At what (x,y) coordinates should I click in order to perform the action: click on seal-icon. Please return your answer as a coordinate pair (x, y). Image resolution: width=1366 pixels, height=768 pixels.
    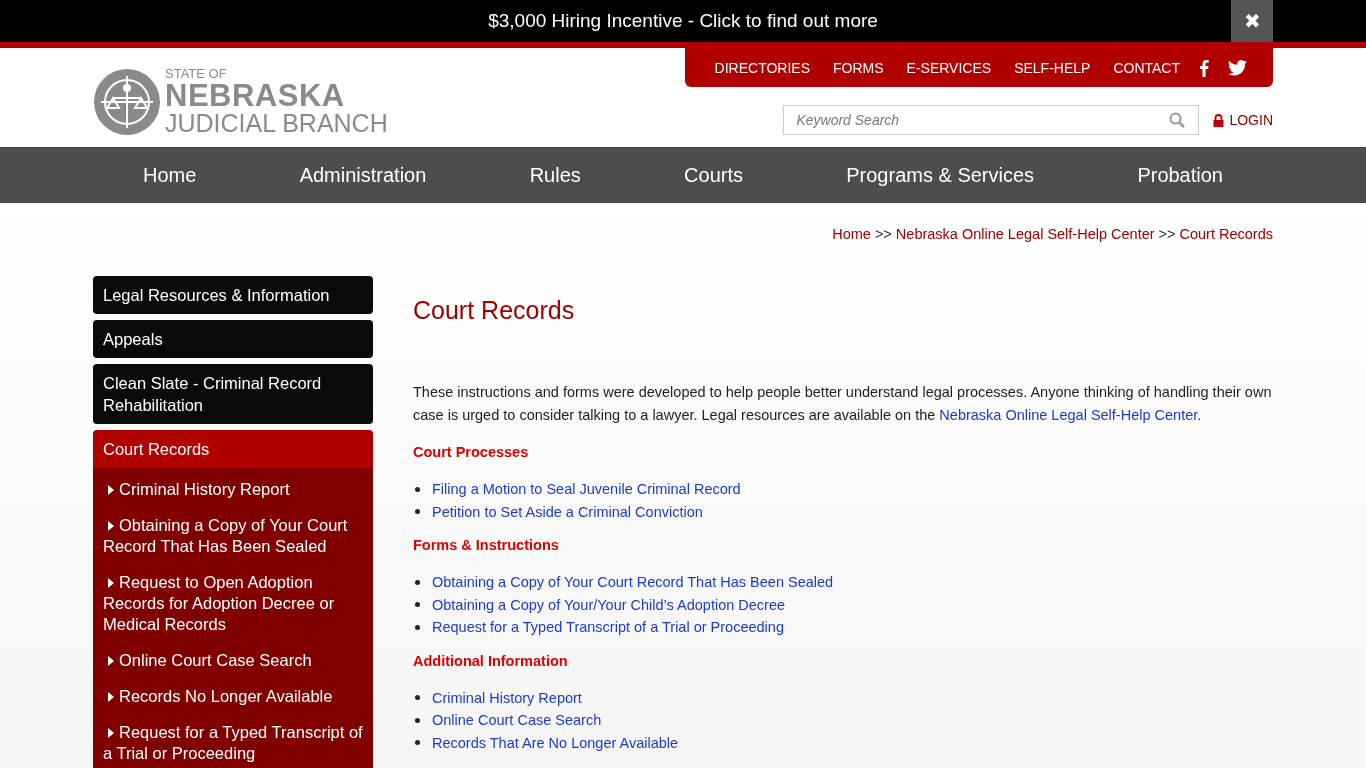
    Looking at the image, I should click on (127, 101).